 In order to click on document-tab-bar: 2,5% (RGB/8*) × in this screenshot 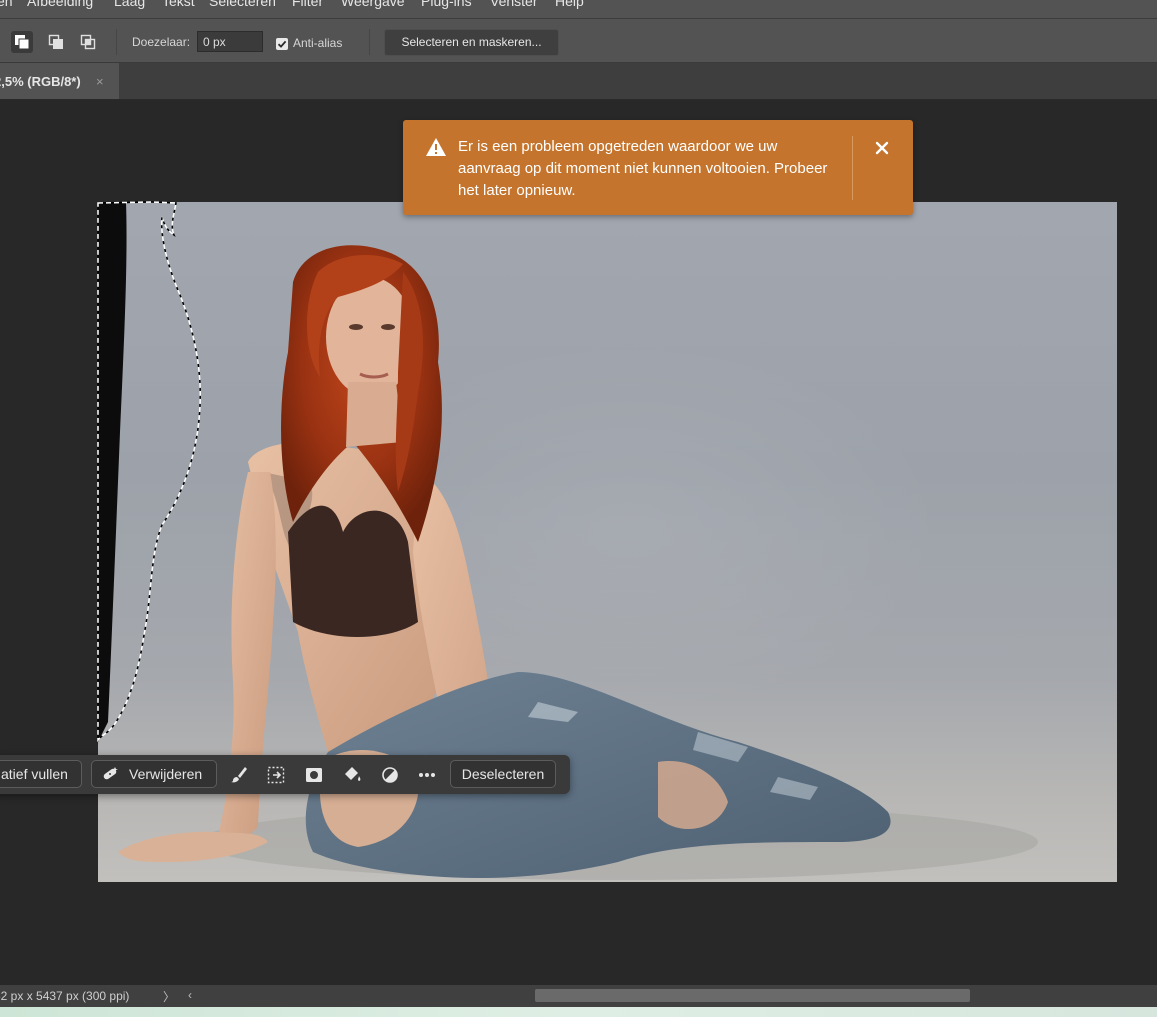, I will do `click(578, 81)`.